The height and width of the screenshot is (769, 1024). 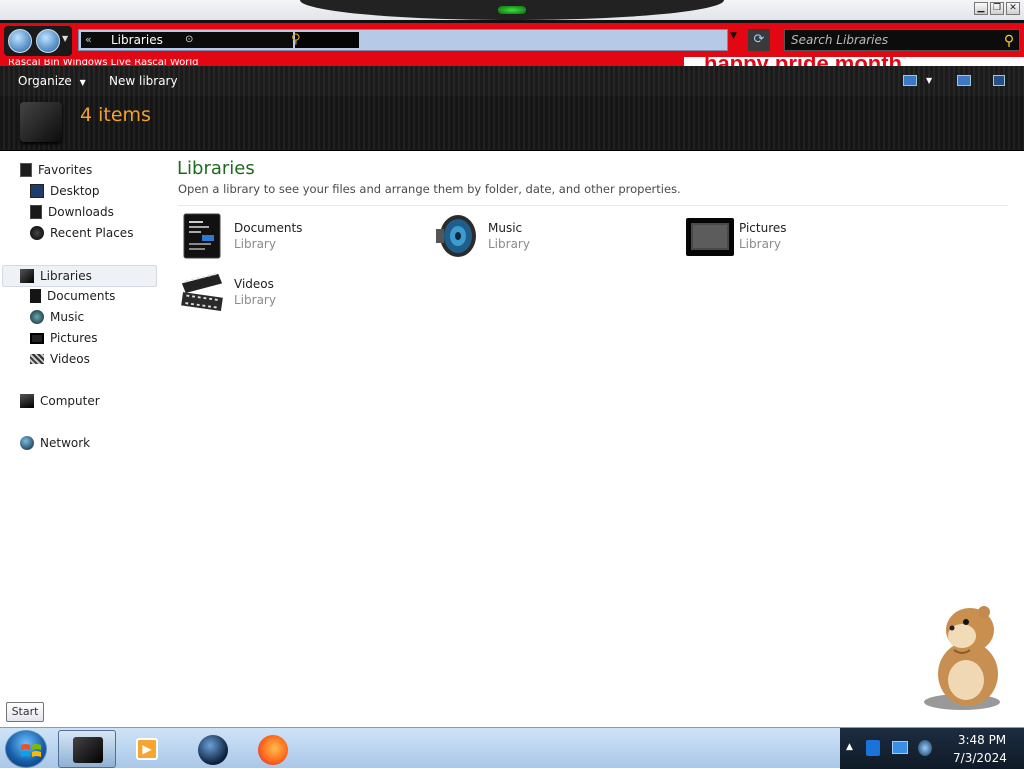 I want to click on breadcrumb-libraries: Libraries, so click(x=130, y=40).